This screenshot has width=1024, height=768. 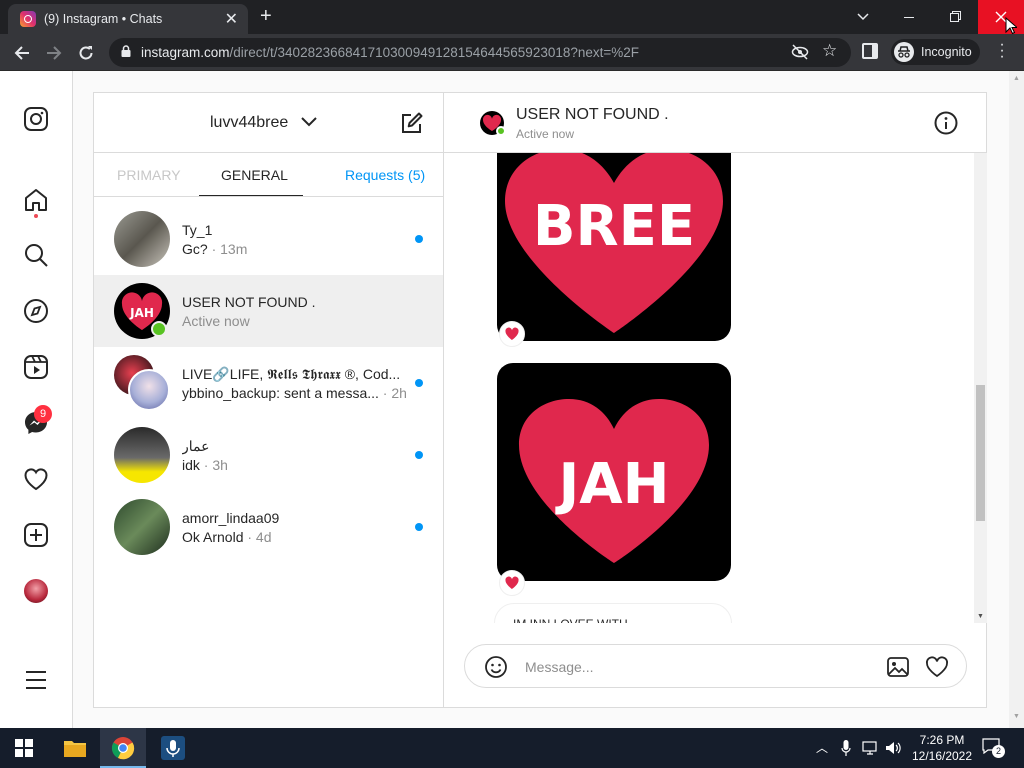 I want to click on new-tab-button: +, so click(x=266, y=16).